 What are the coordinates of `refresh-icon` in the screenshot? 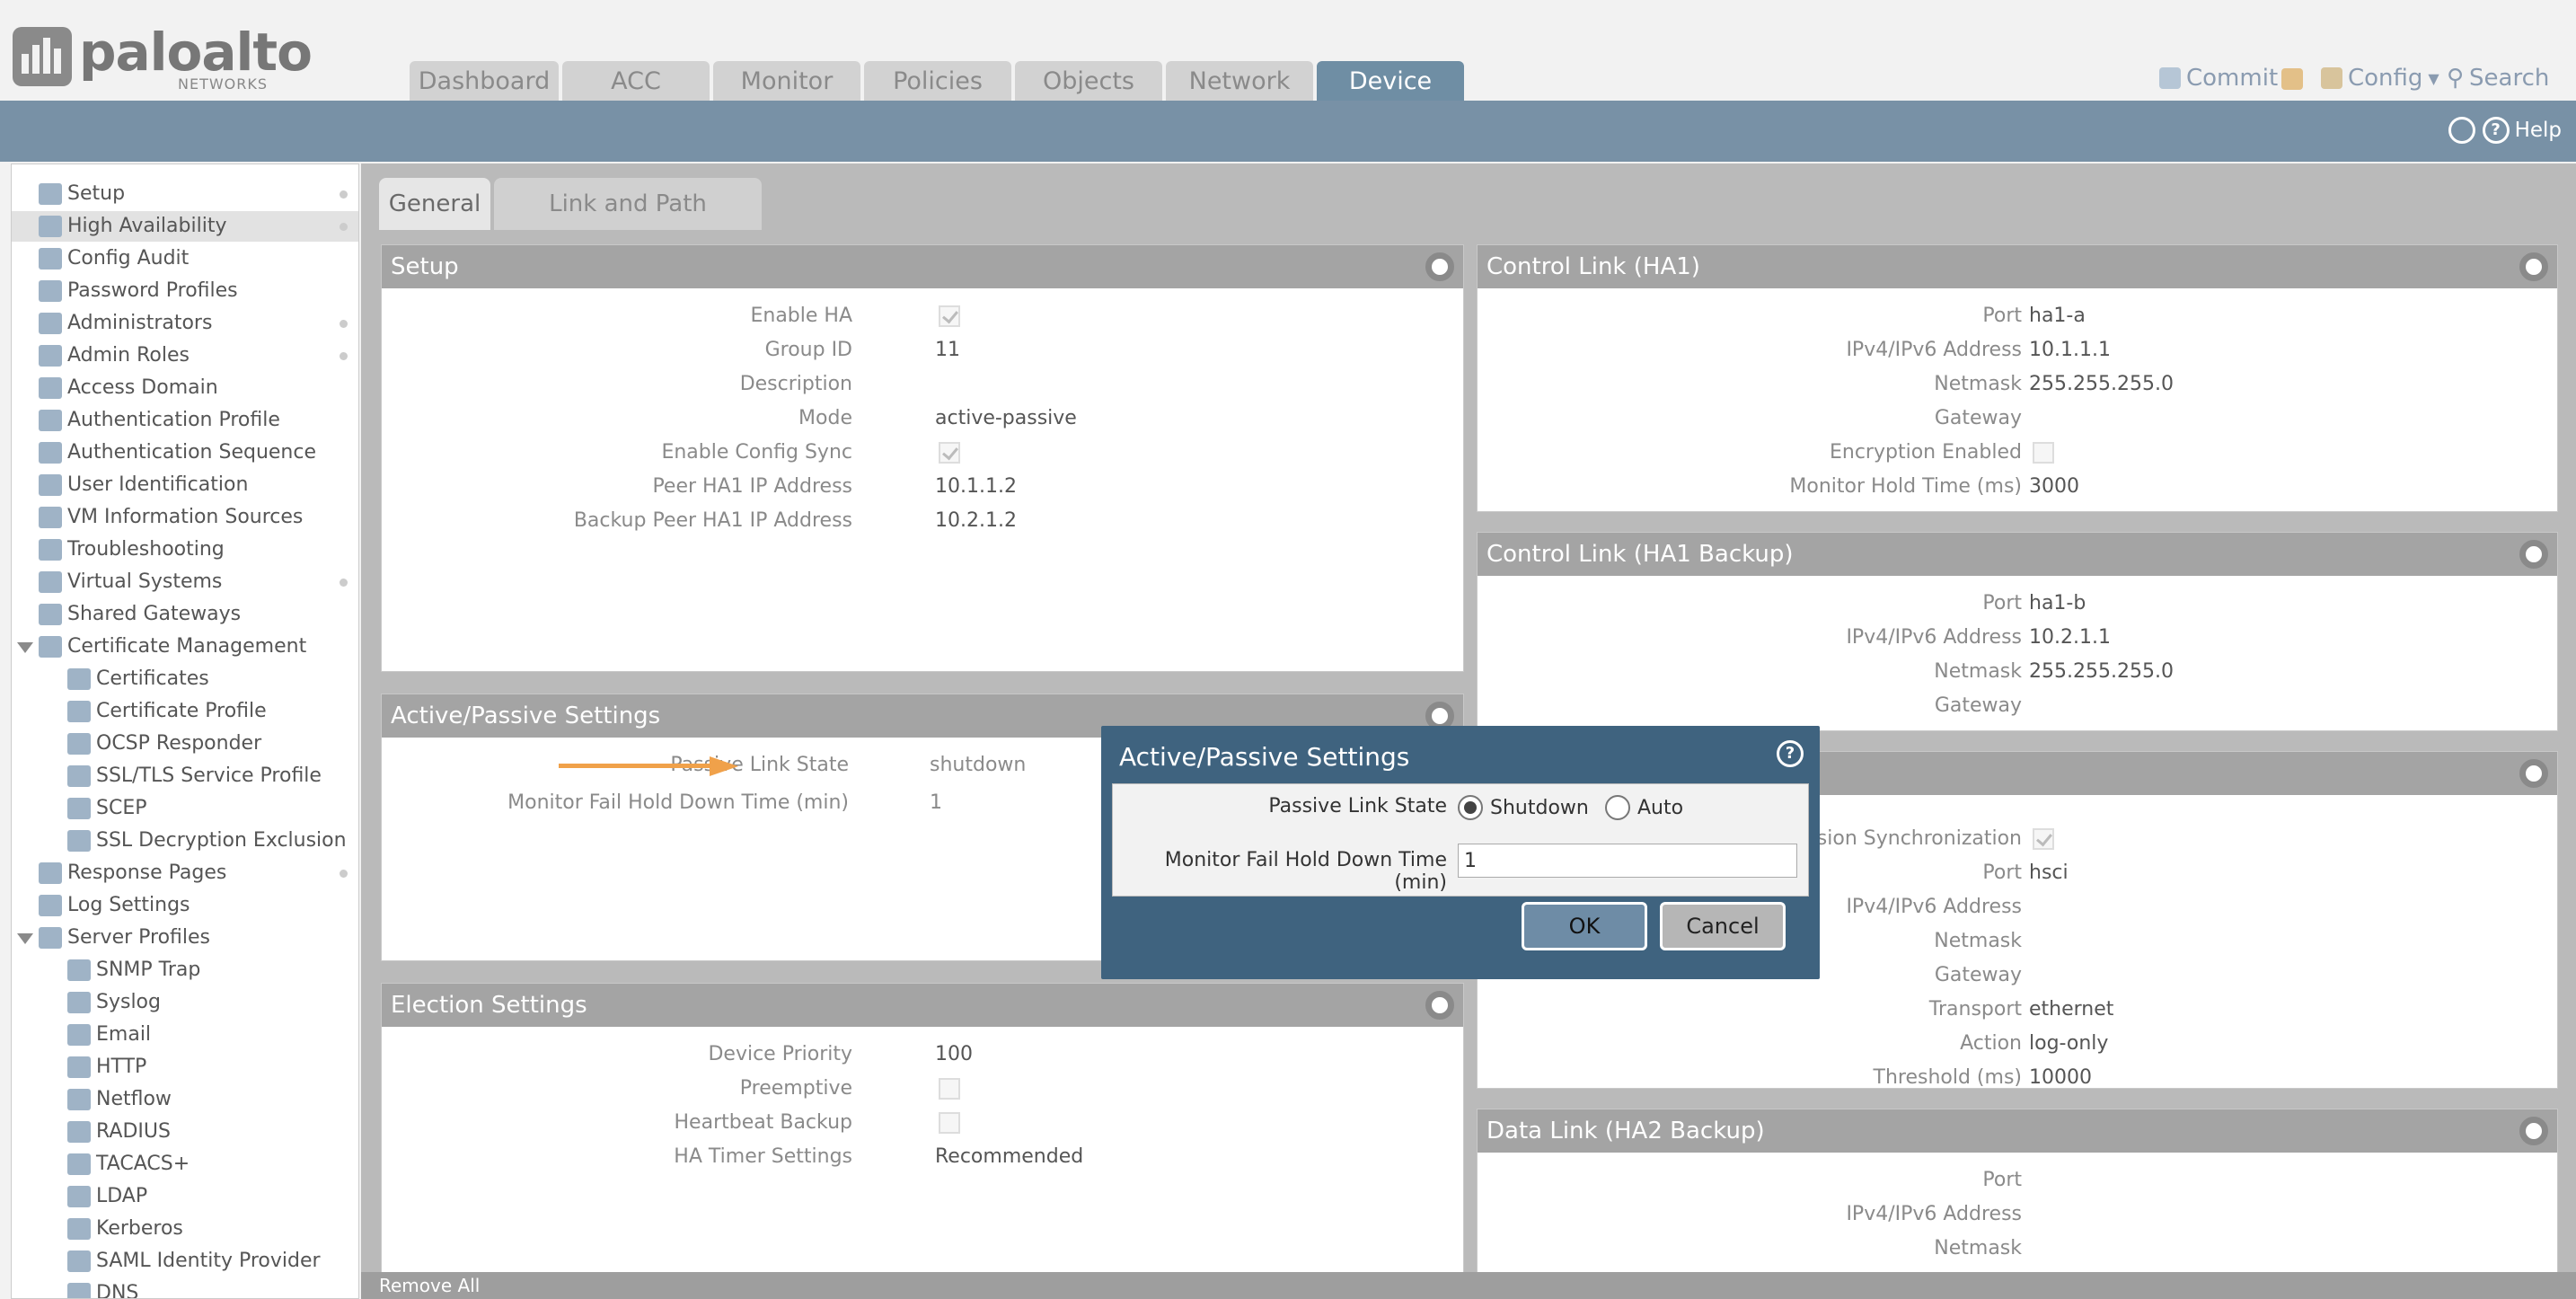 It's located at (2461, 130).